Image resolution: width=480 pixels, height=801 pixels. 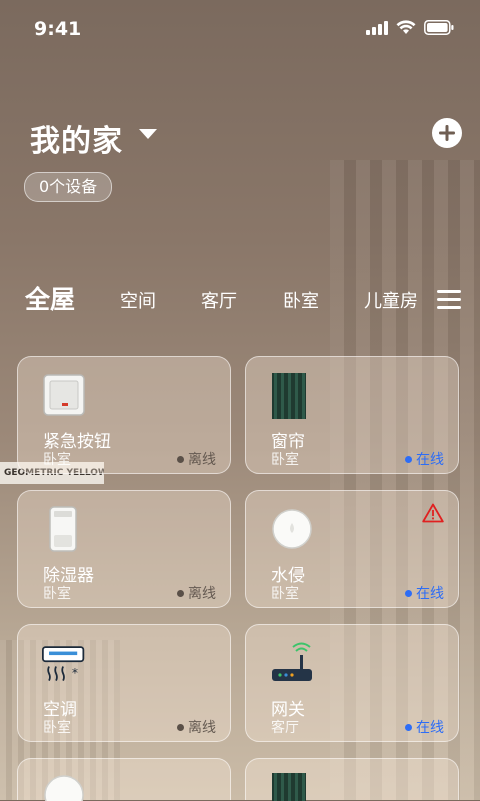 I want to click on tab-bedroom: 卧室, so click(x=301, y=302).